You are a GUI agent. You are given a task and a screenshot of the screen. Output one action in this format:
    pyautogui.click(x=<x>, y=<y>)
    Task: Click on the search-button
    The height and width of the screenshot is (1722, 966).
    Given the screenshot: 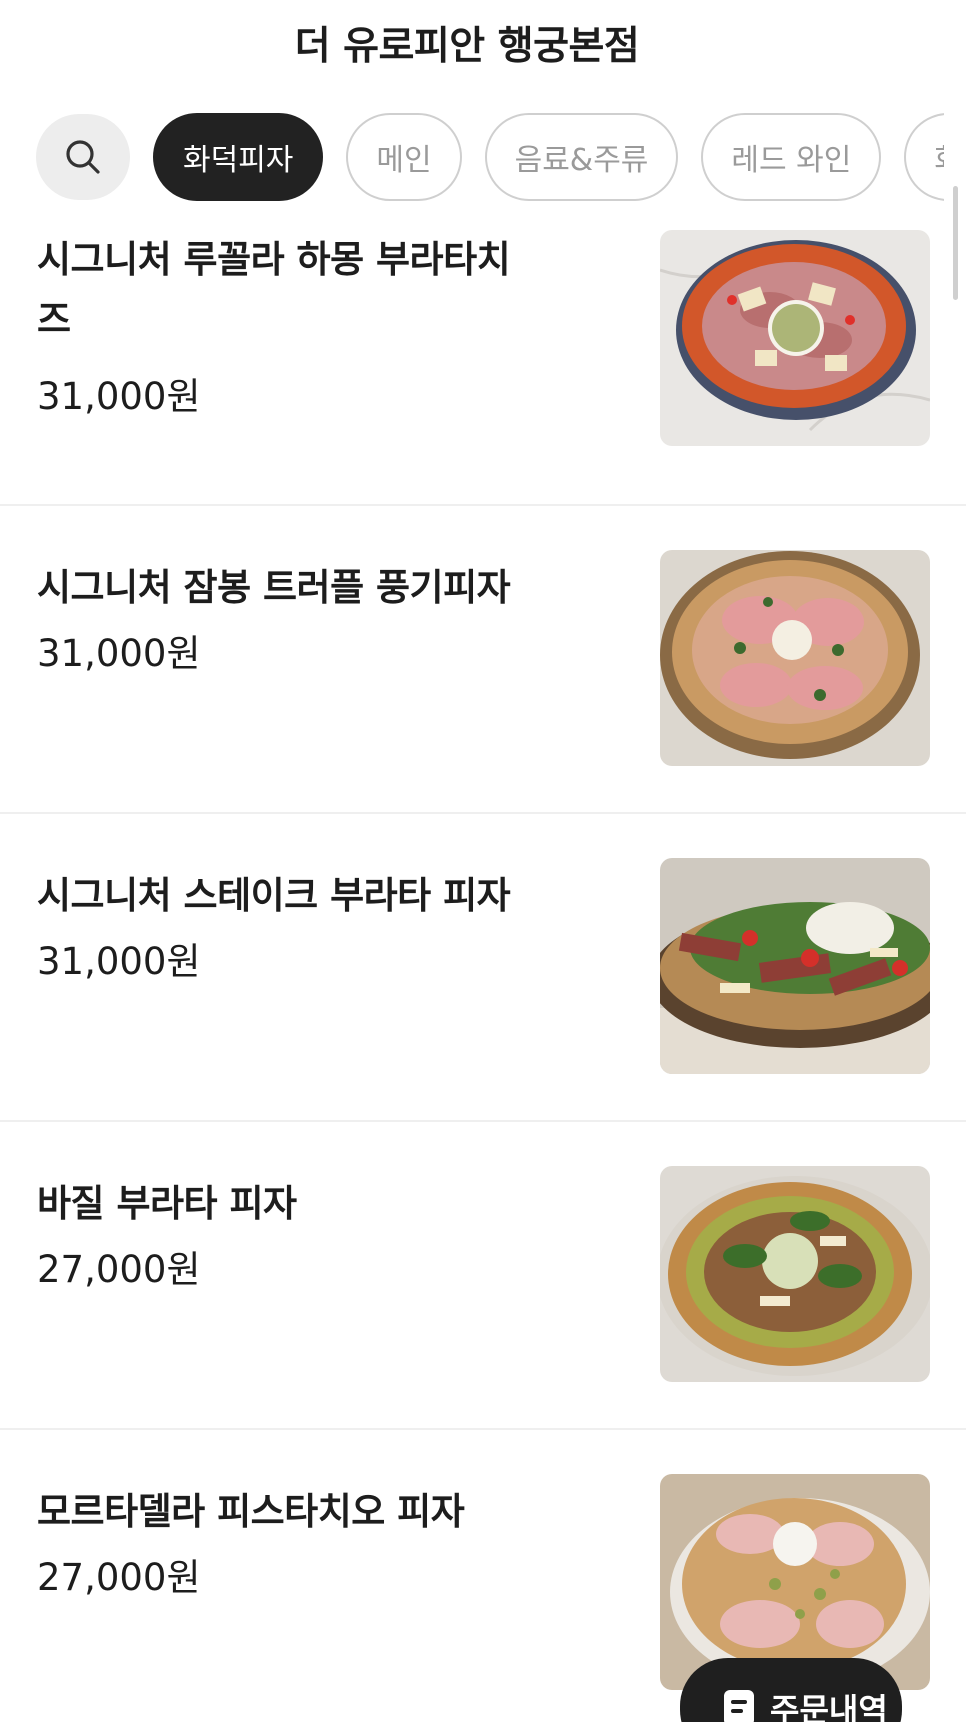 What is the action you would take?
    pyautogui.click(x=83, y=157)
    